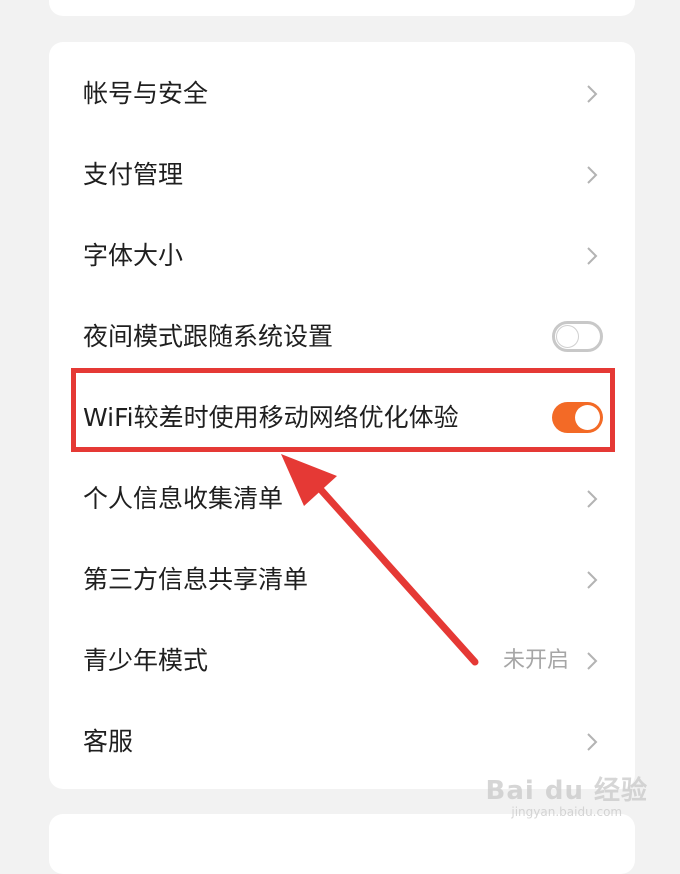 Image resolution: width=680 pixels, height=874 pixels. I want to click on settings-row-night-mode: 夜间模式跟随系统设置, so click(342, 336).